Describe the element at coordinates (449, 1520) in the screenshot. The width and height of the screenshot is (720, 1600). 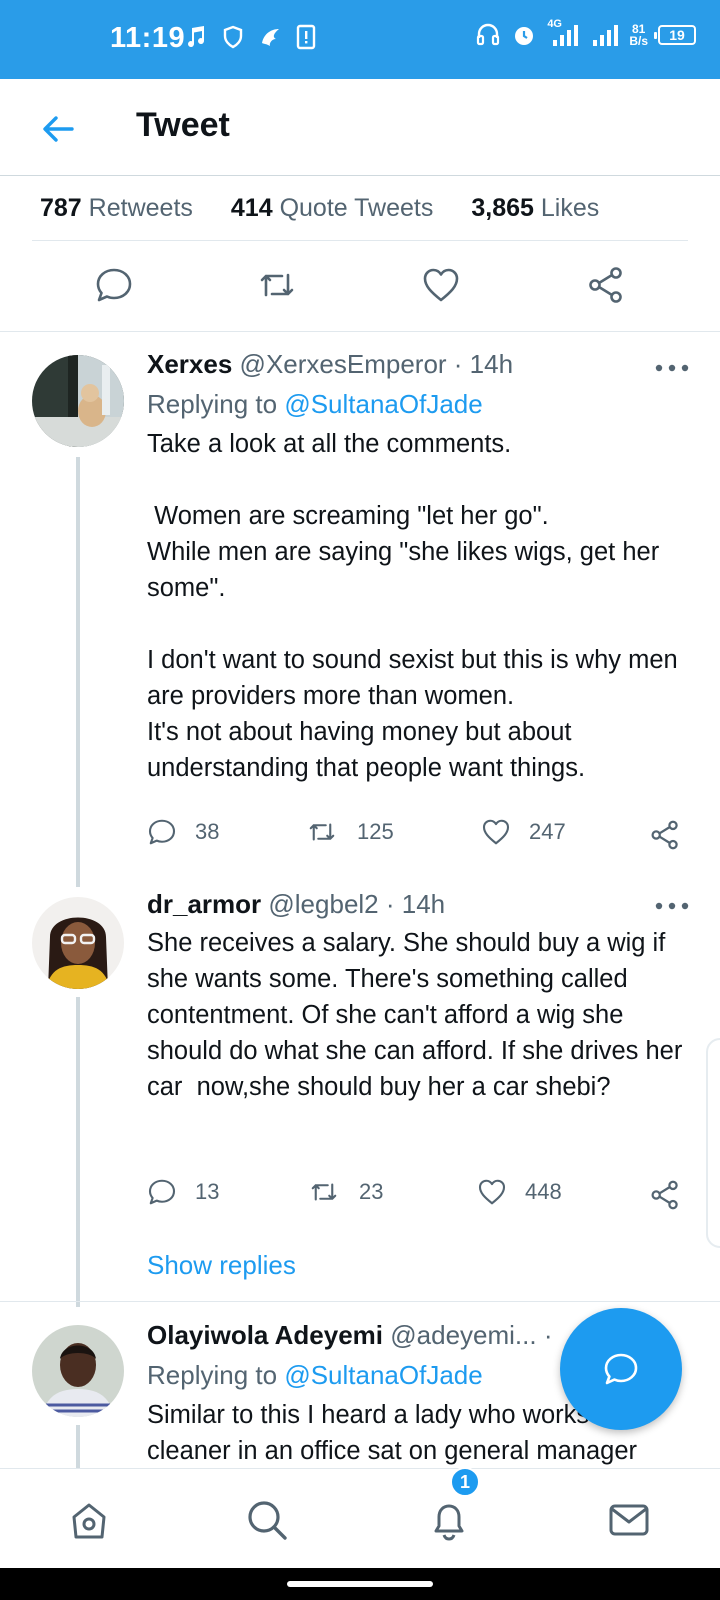
I see `notifications-icon` at that location.